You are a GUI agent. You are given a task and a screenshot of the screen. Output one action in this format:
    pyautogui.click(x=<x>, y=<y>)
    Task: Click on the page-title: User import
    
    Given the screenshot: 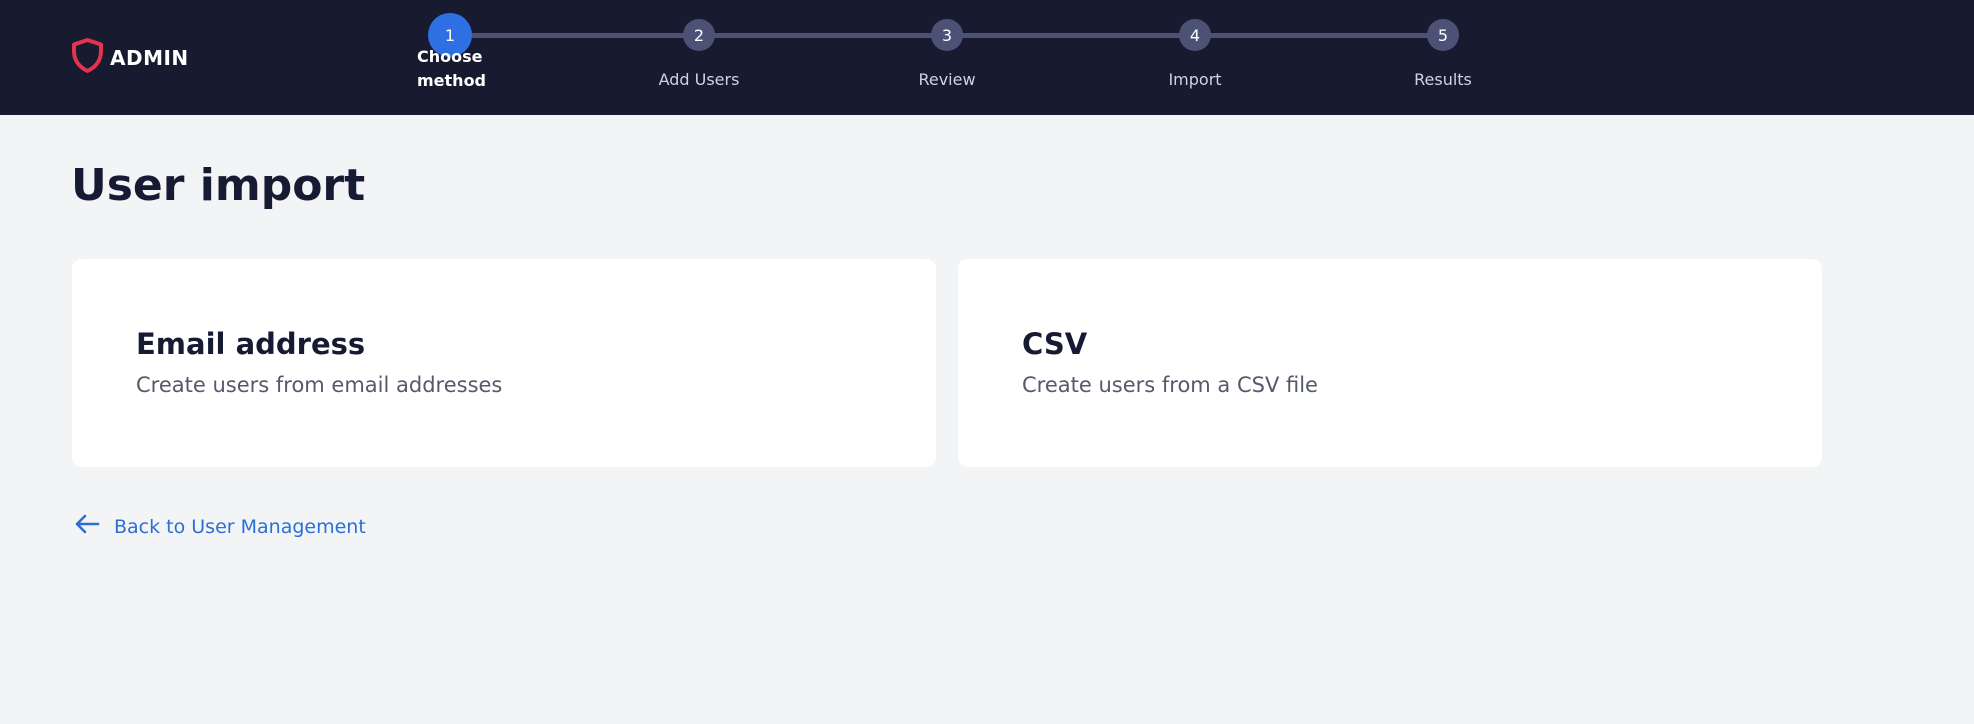 What is the action you would take?
    pyautogui.click(x=218, y=185)
    